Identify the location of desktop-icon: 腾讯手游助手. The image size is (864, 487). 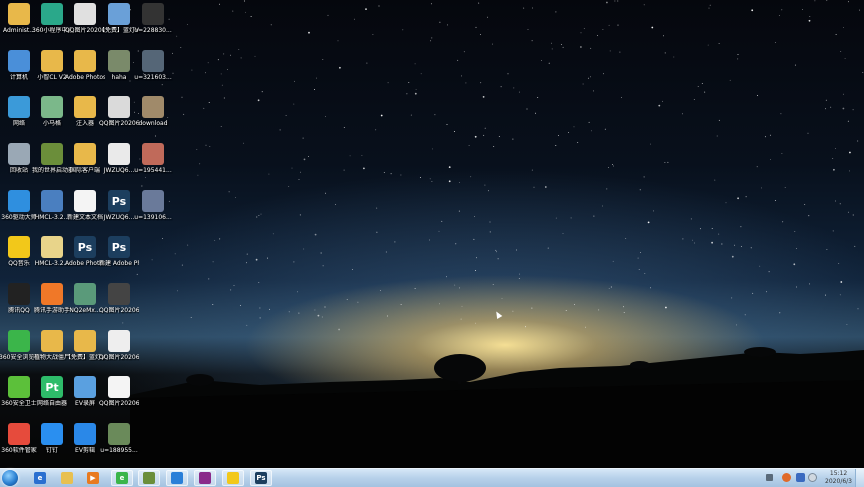
(52, 306).